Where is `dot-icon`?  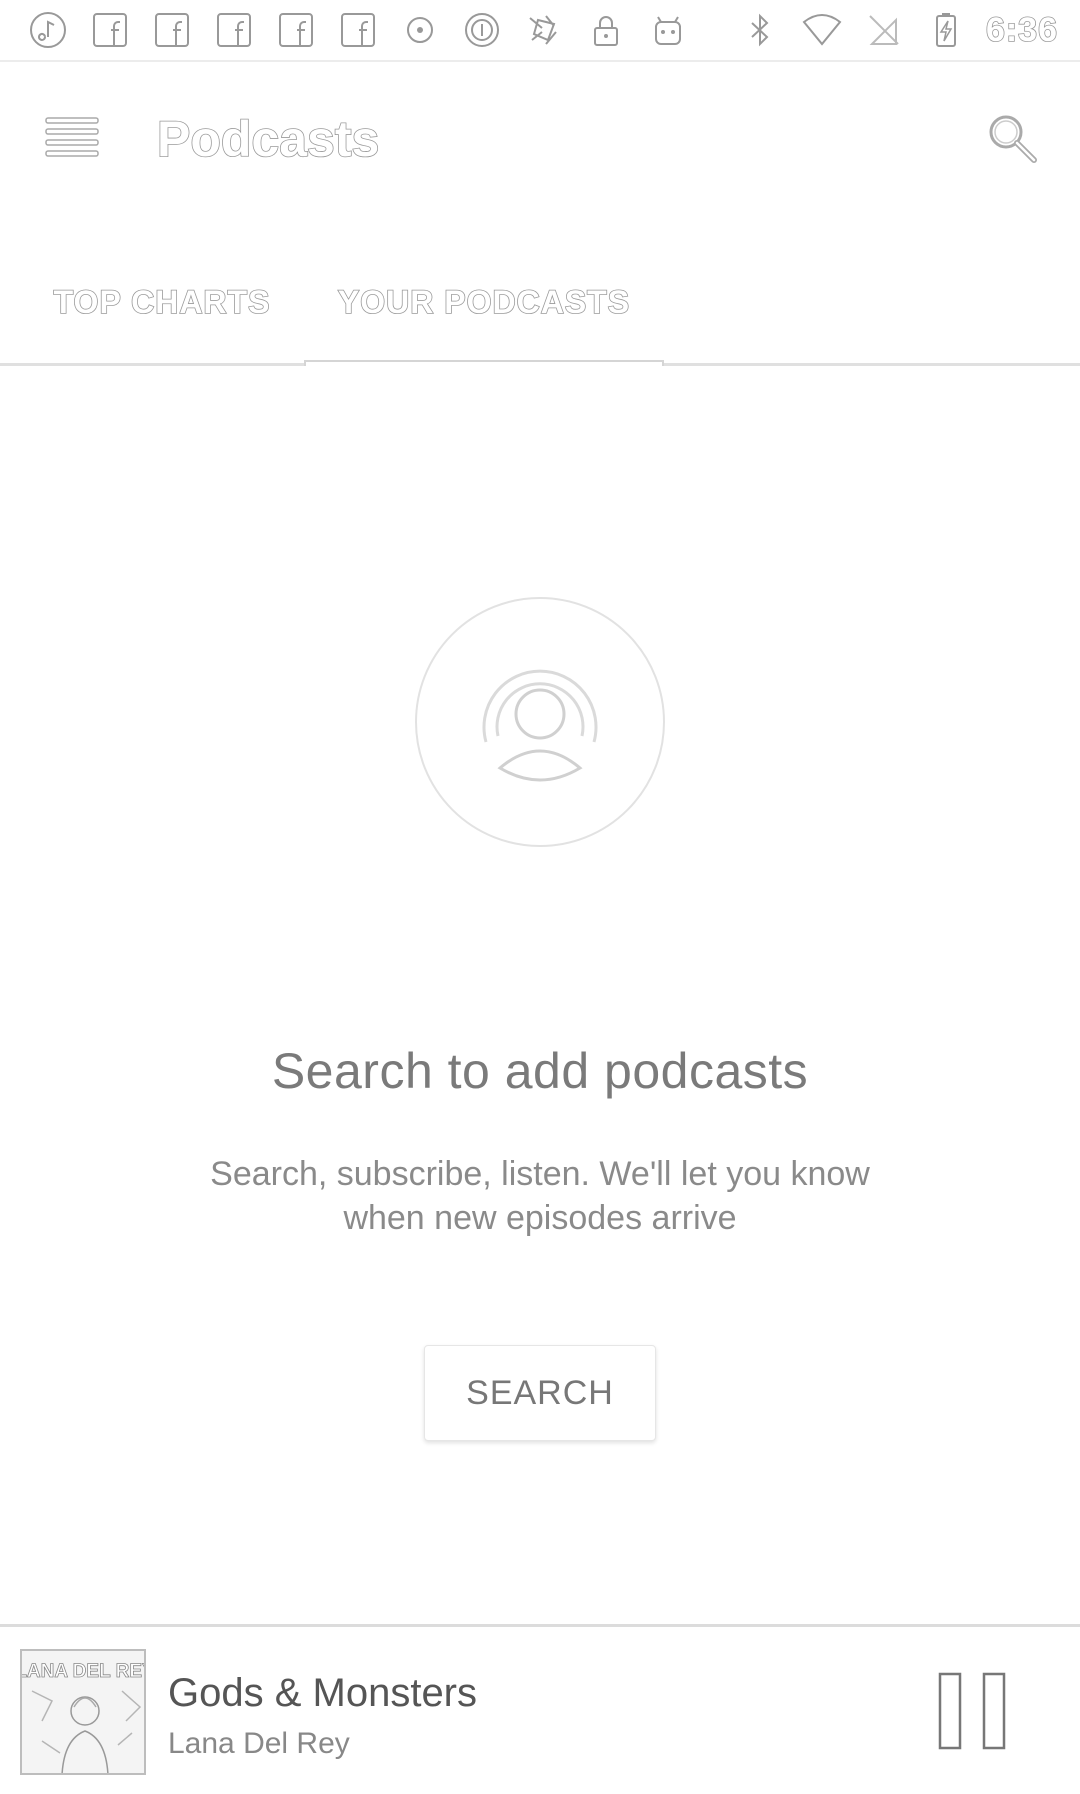 dot-icon is located at coordinates (420, 30).